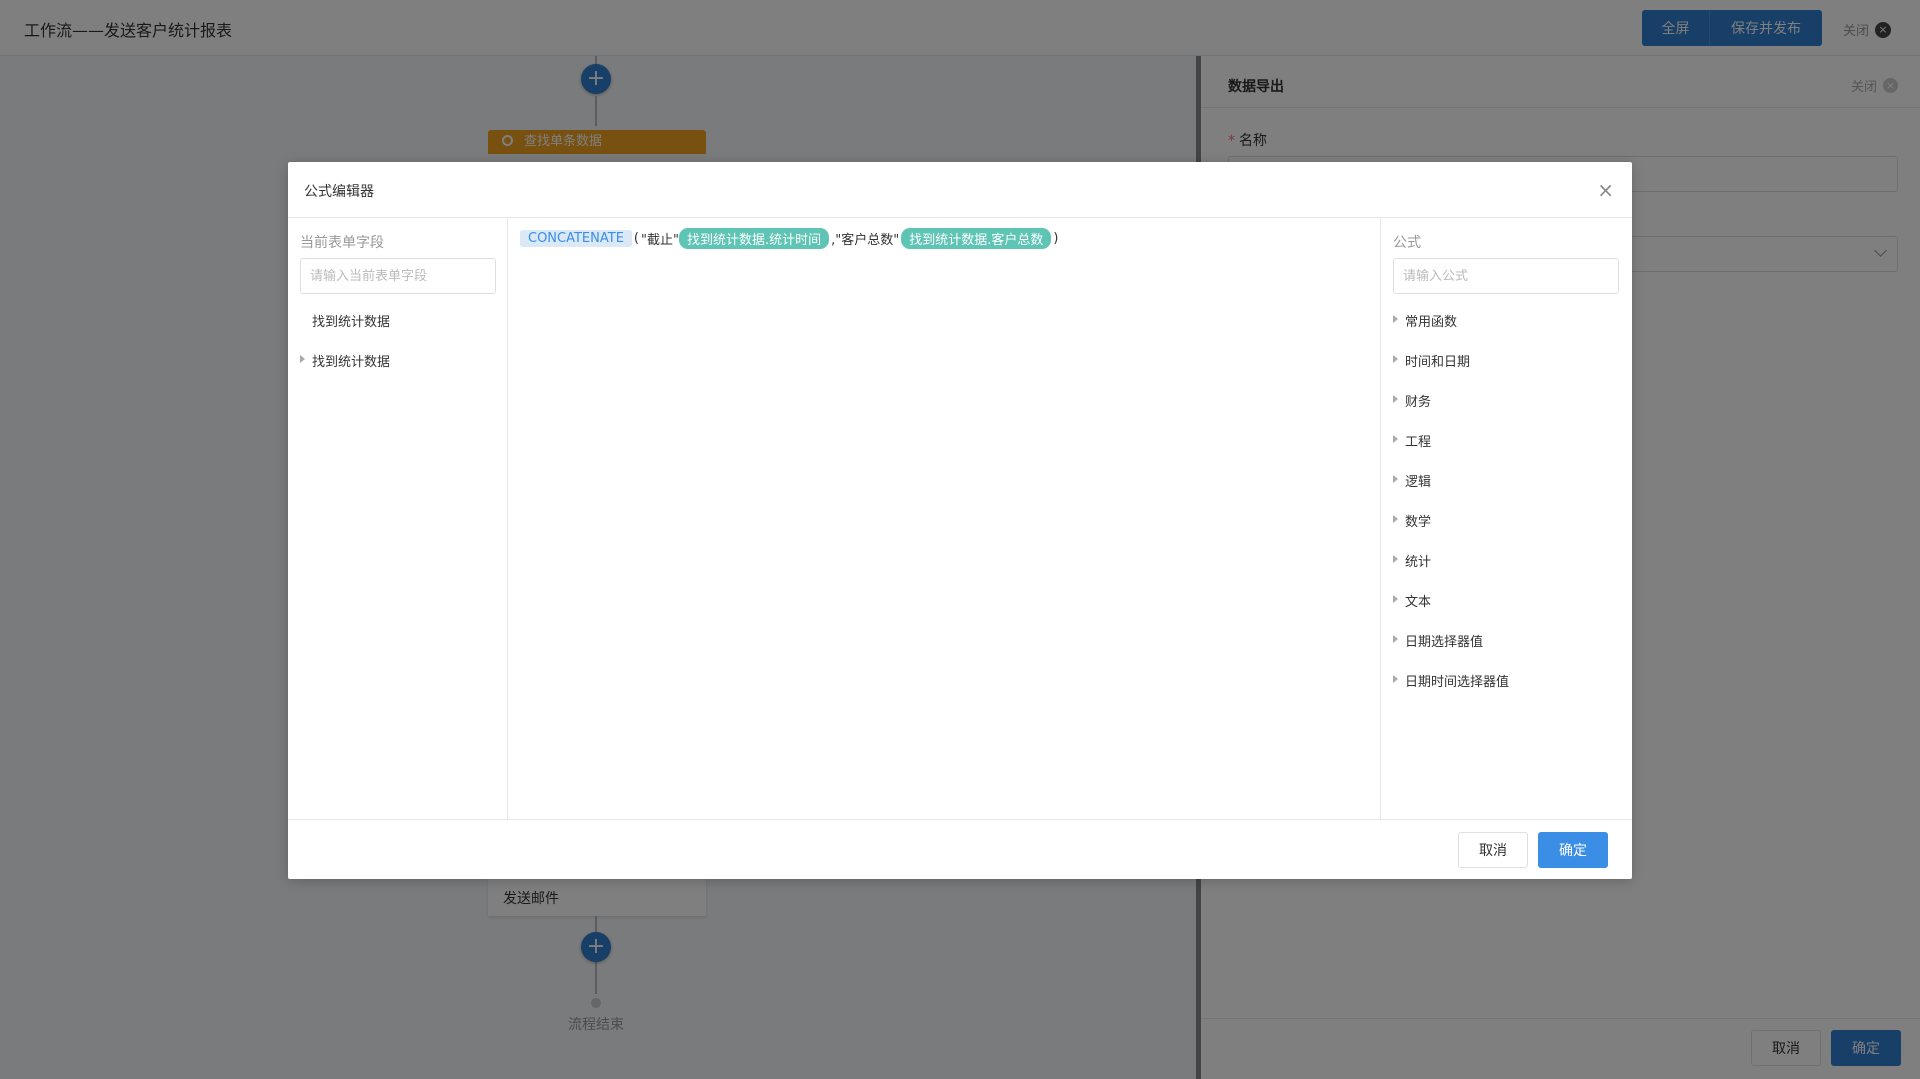  Describe the element at coordinates (1431, 322) in the screenshot. I see `function-category-label: 常用函数` at that location.